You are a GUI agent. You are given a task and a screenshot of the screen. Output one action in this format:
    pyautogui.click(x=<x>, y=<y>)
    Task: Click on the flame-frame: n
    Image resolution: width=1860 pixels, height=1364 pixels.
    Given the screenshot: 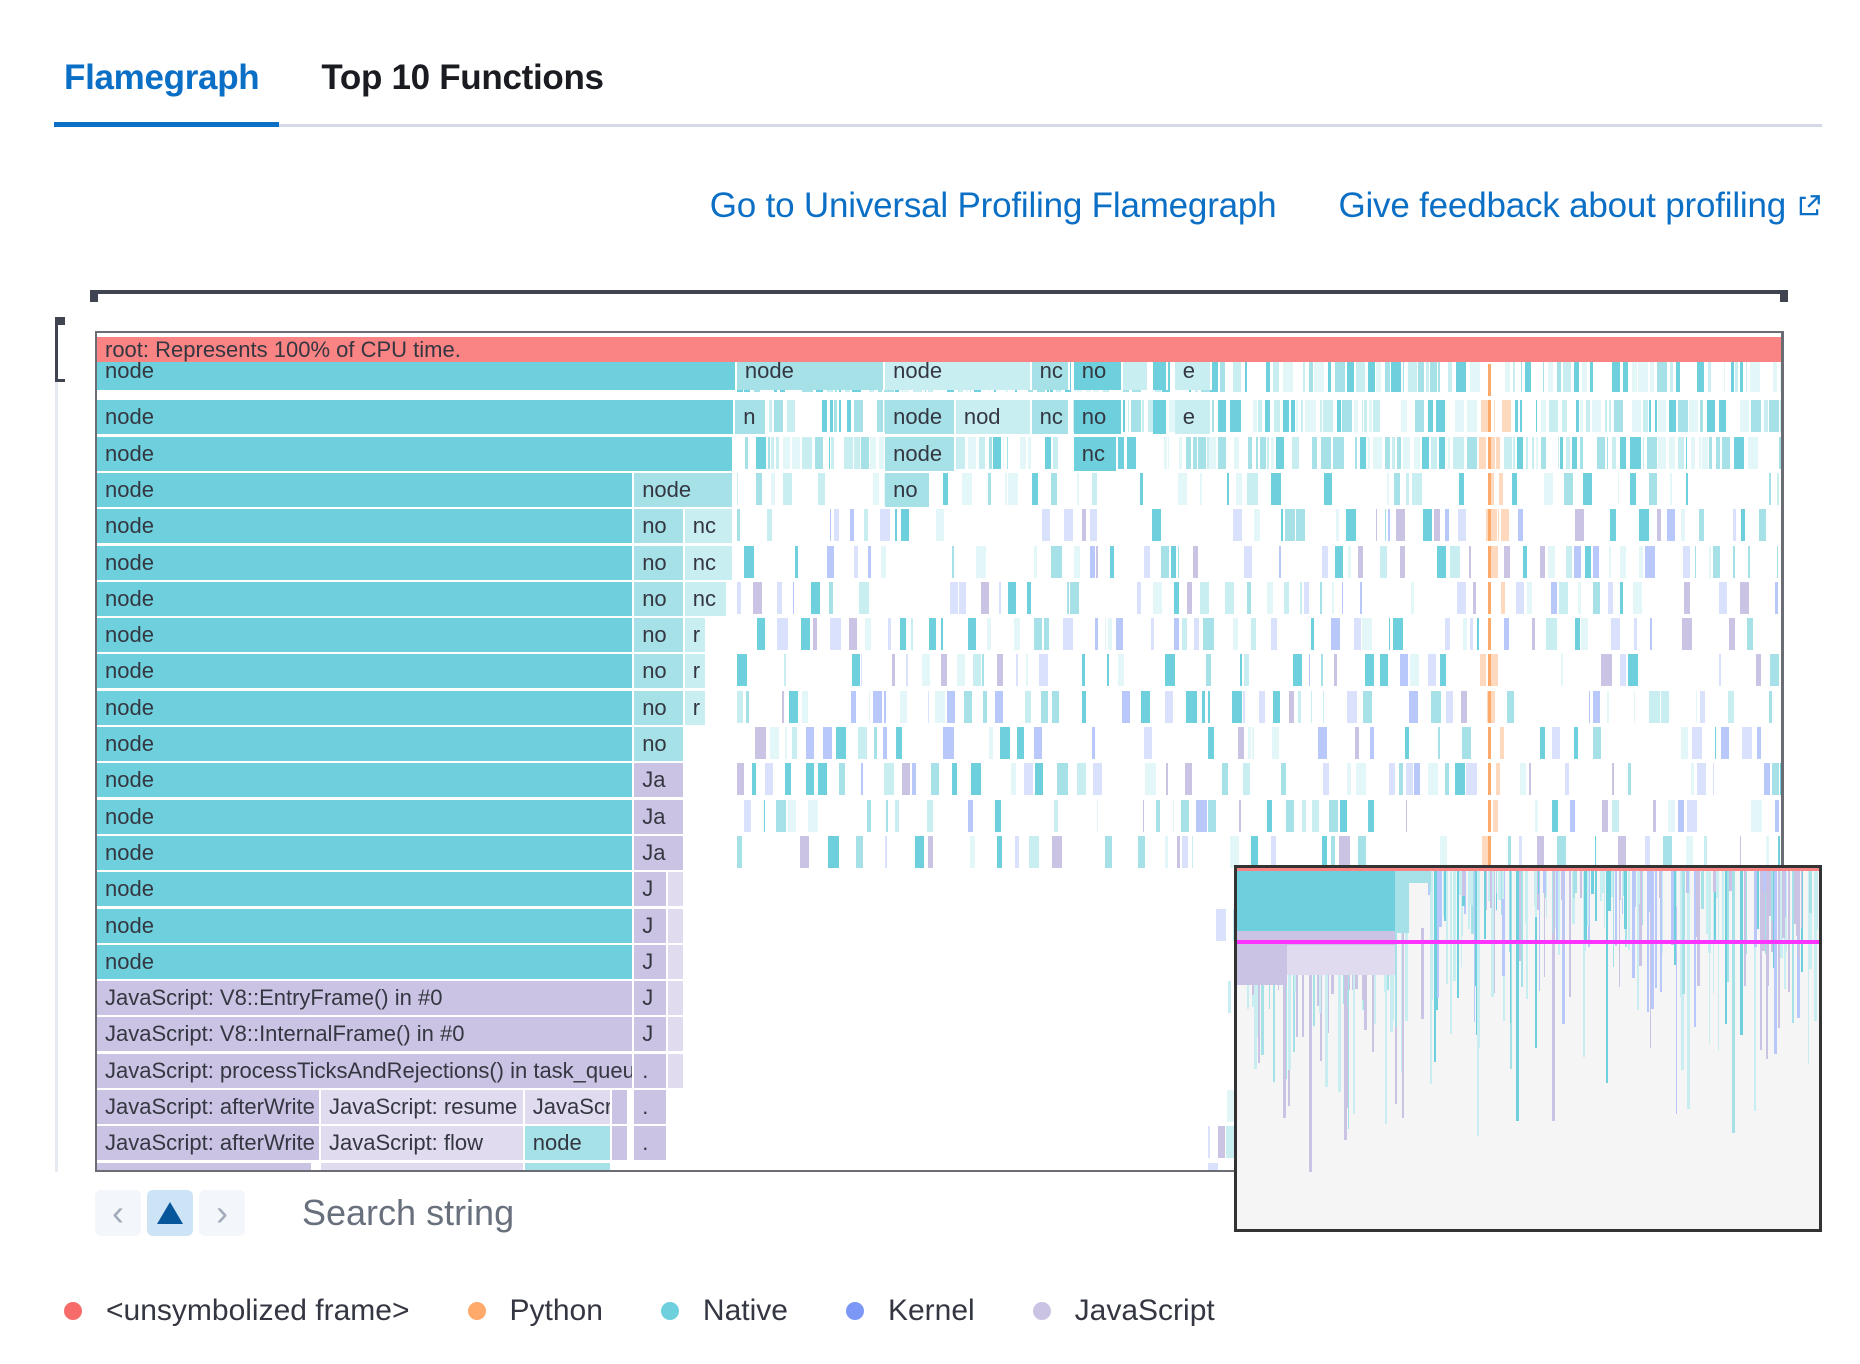 What is the action you would take?
    pyautogui.click(x=751, y=417)
    